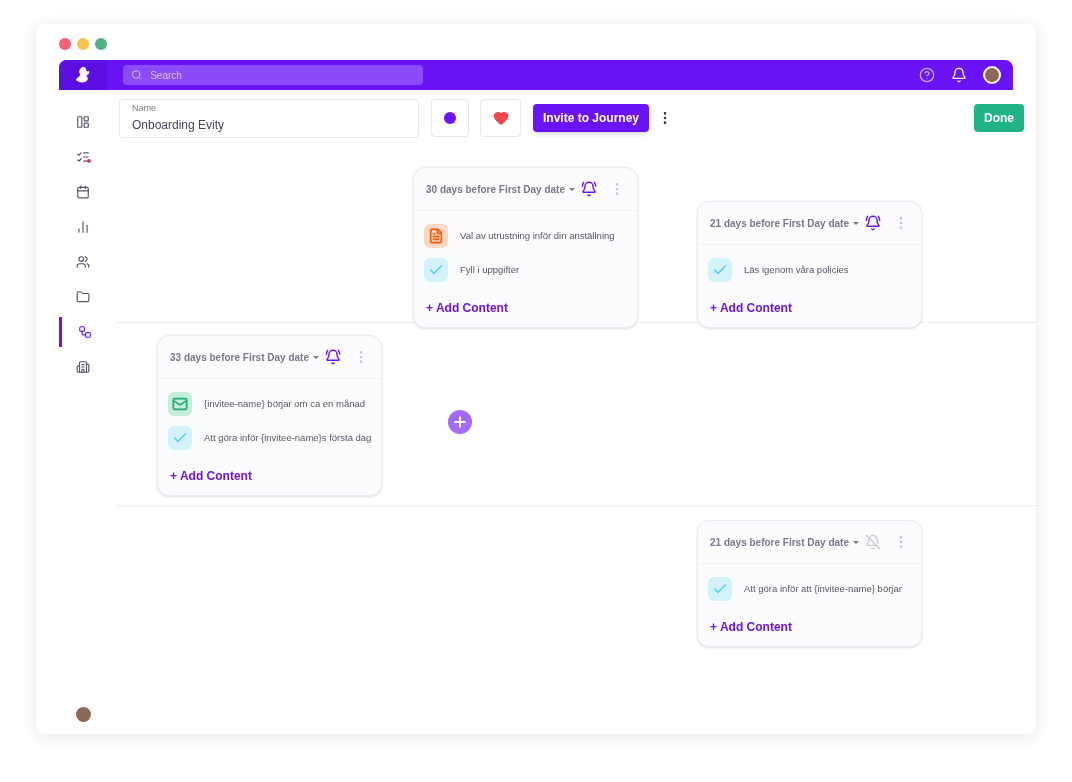 The width and height of the screenshot is (1072, 782). I want to click on timing-dropdown: 30 days before First Day date, so click(500, 189).